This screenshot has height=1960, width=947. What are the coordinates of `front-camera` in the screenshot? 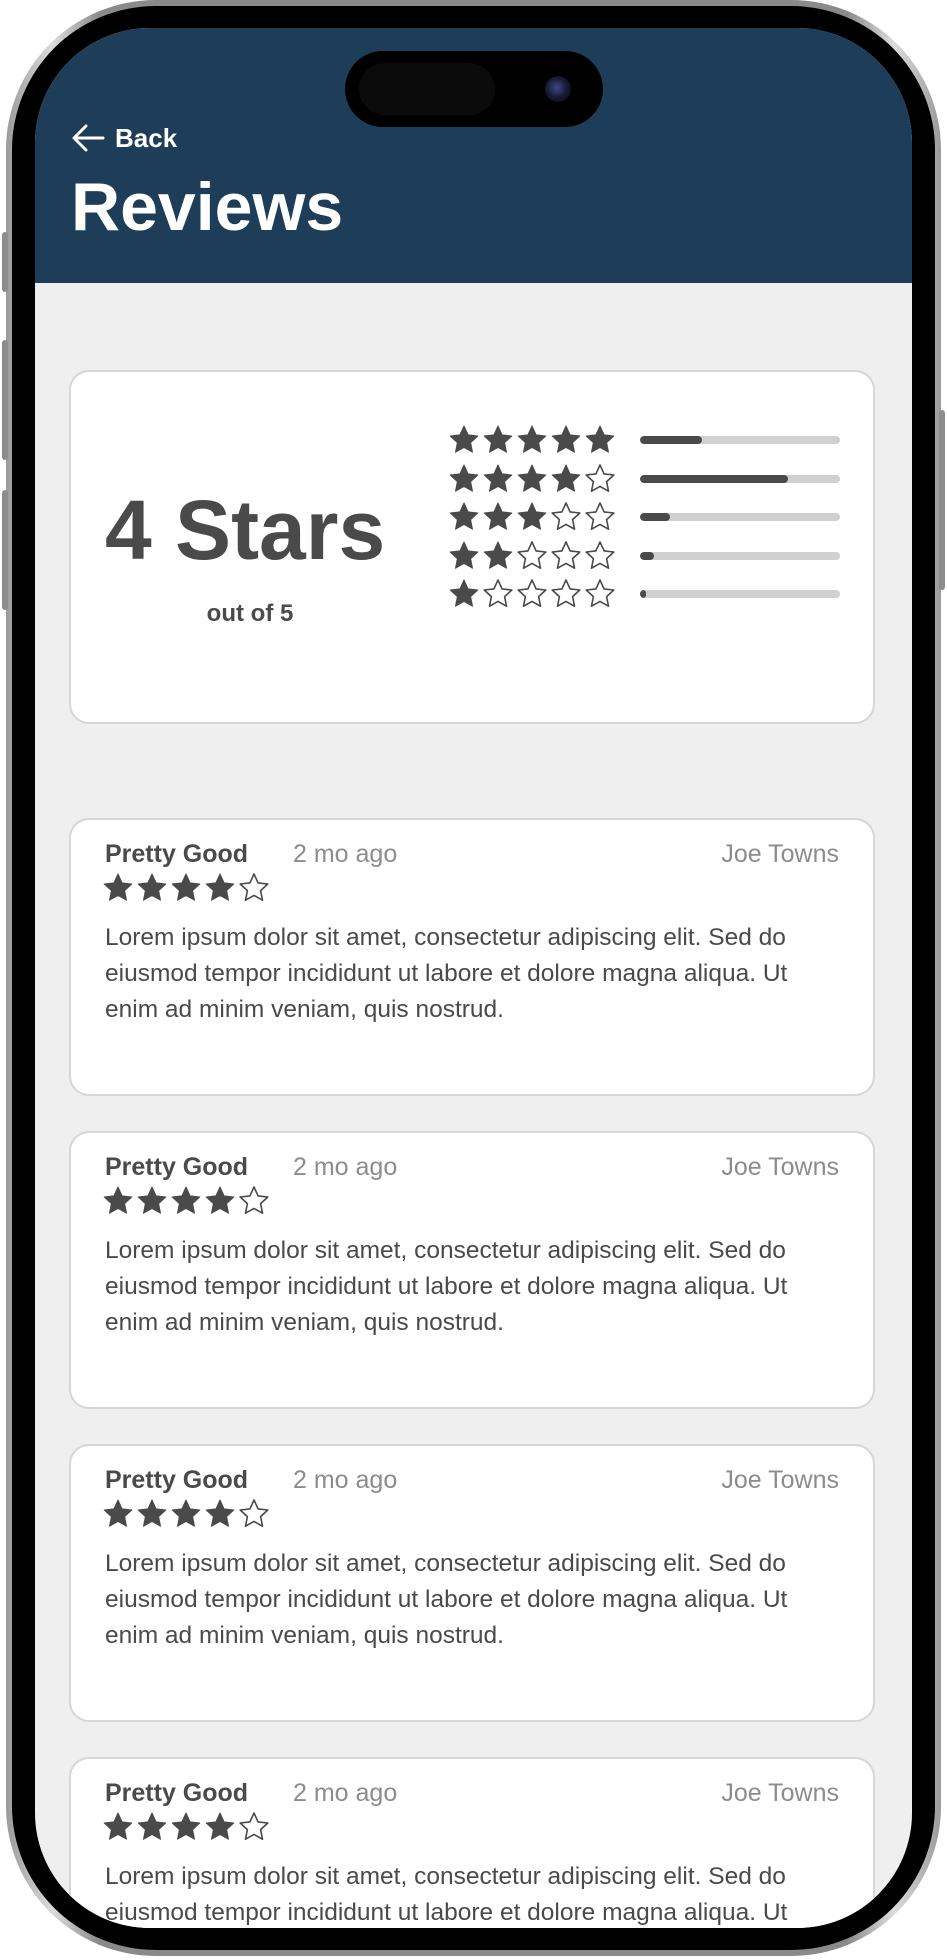 It's located at (558, 89).